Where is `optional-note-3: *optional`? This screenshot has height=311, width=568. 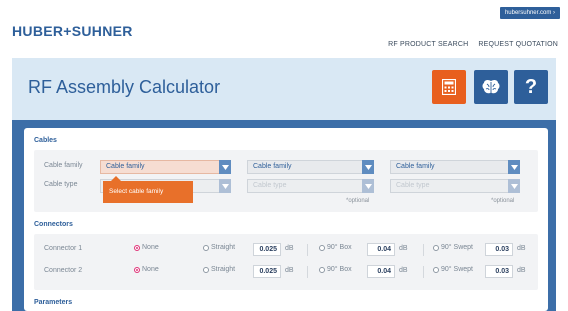 optional-note-3: *optional is located at coordinates (503, 201).